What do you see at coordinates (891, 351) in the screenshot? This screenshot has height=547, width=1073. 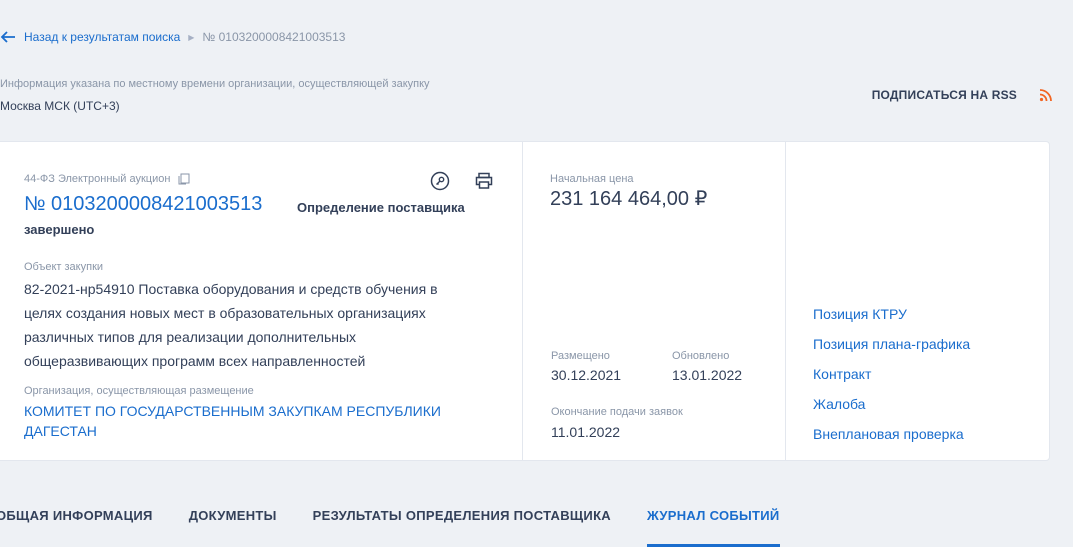 I see `plan-schedule-link: Позиция плана-графика` at bounding box center [891, 351].